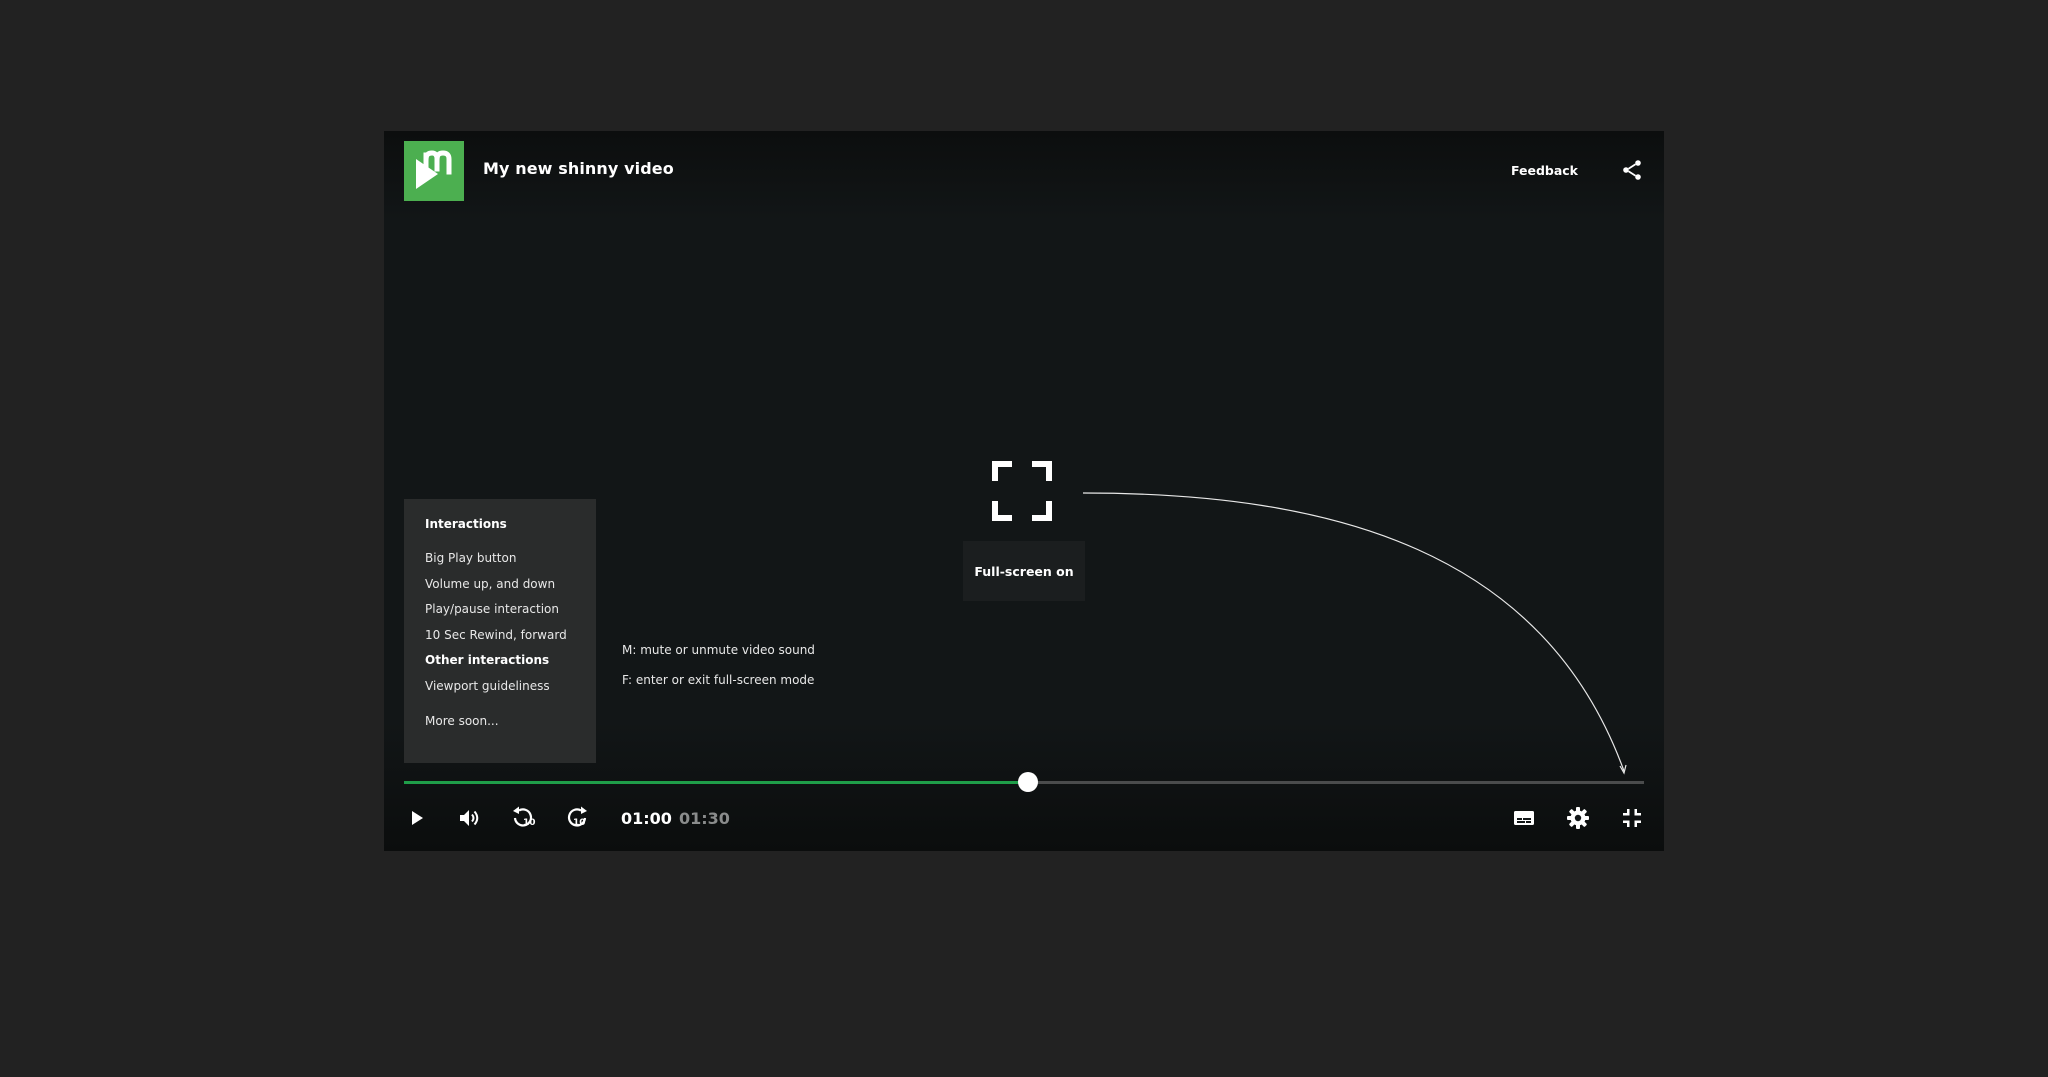  What do you see at coordinates (510, 640) in the screenshot?
I see `panel-item: 10 Sec Rewind, forward` at bounding box center [510, 640].